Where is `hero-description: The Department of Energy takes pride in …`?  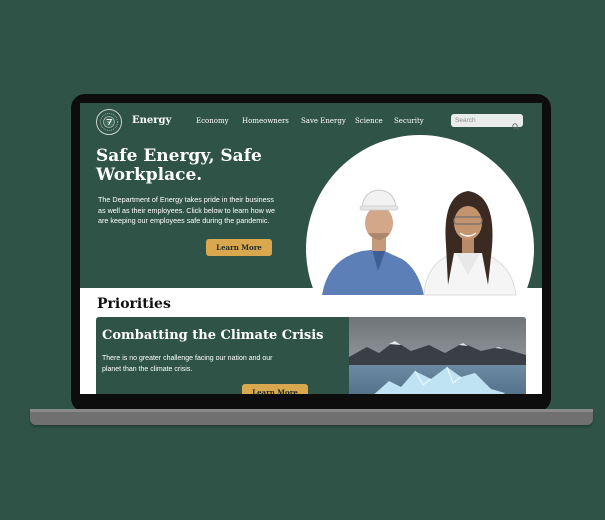
hero-description: The Department of Energy takes pride in … is located at coordinates (186, 210).